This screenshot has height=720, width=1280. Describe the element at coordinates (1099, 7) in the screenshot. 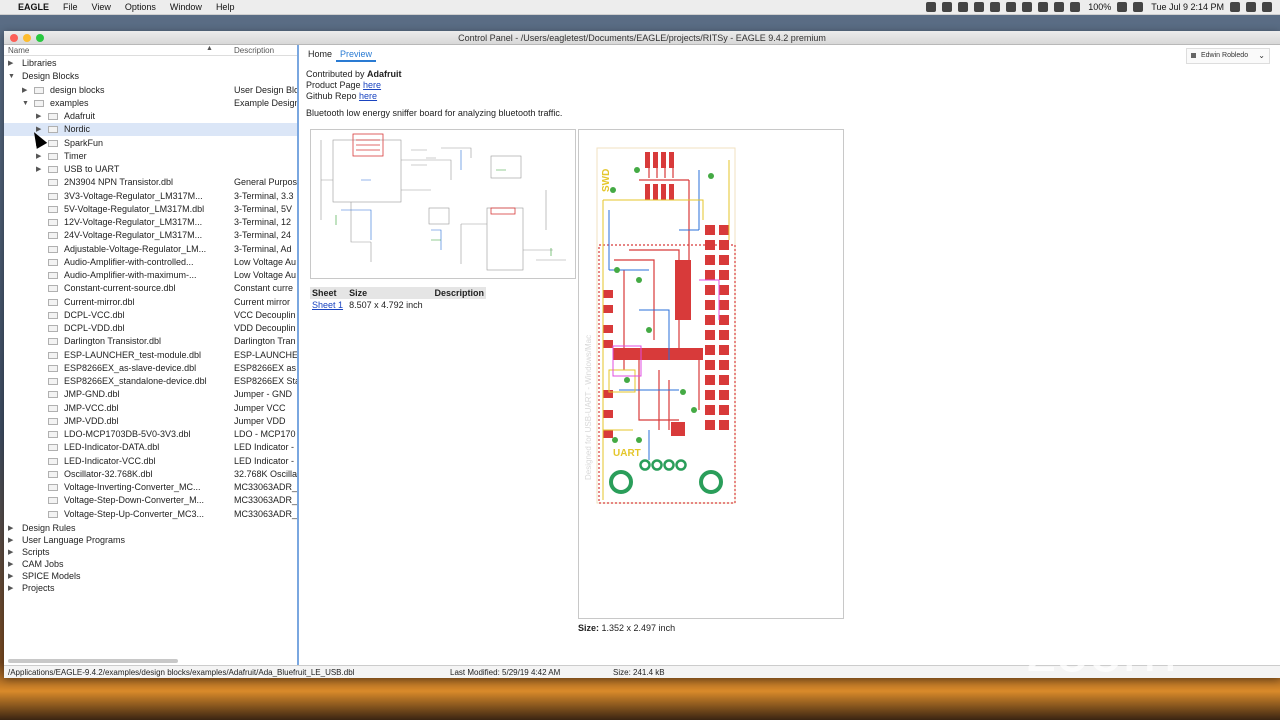

I see `battery-level: 100%` at that location.